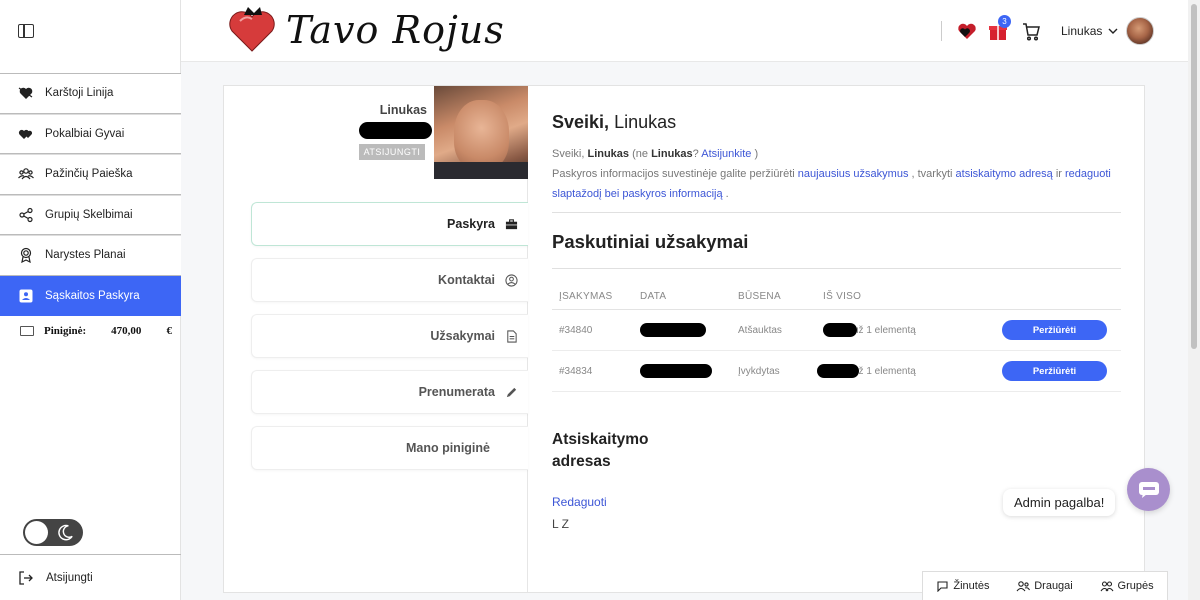  I want to click on tab-orders: Užsakymai, so click(389, 336).